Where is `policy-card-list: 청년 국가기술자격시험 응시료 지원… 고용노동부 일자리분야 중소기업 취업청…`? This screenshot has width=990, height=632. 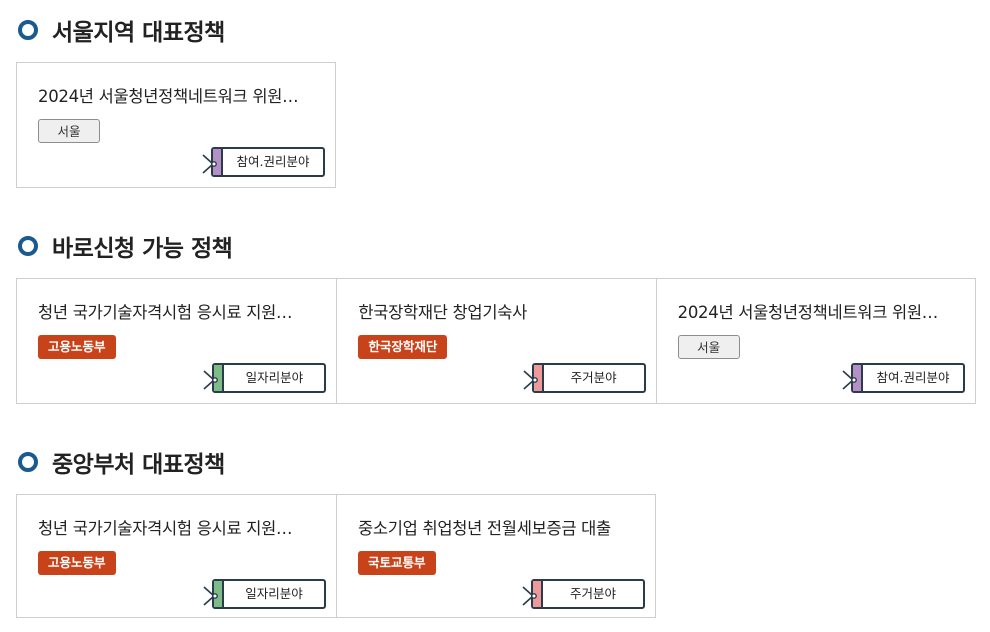
policy-card-list: 청년 국가기술자격시험 응시료 지원… 고용노동부 일자리분야 중소기업 취업청… is located at coordinates (336, 556).